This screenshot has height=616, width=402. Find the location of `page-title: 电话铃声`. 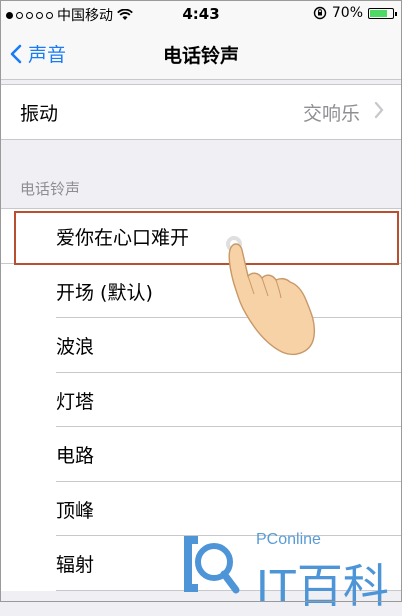

page-title: 电话铃声 is located at coordinates (200, 56).